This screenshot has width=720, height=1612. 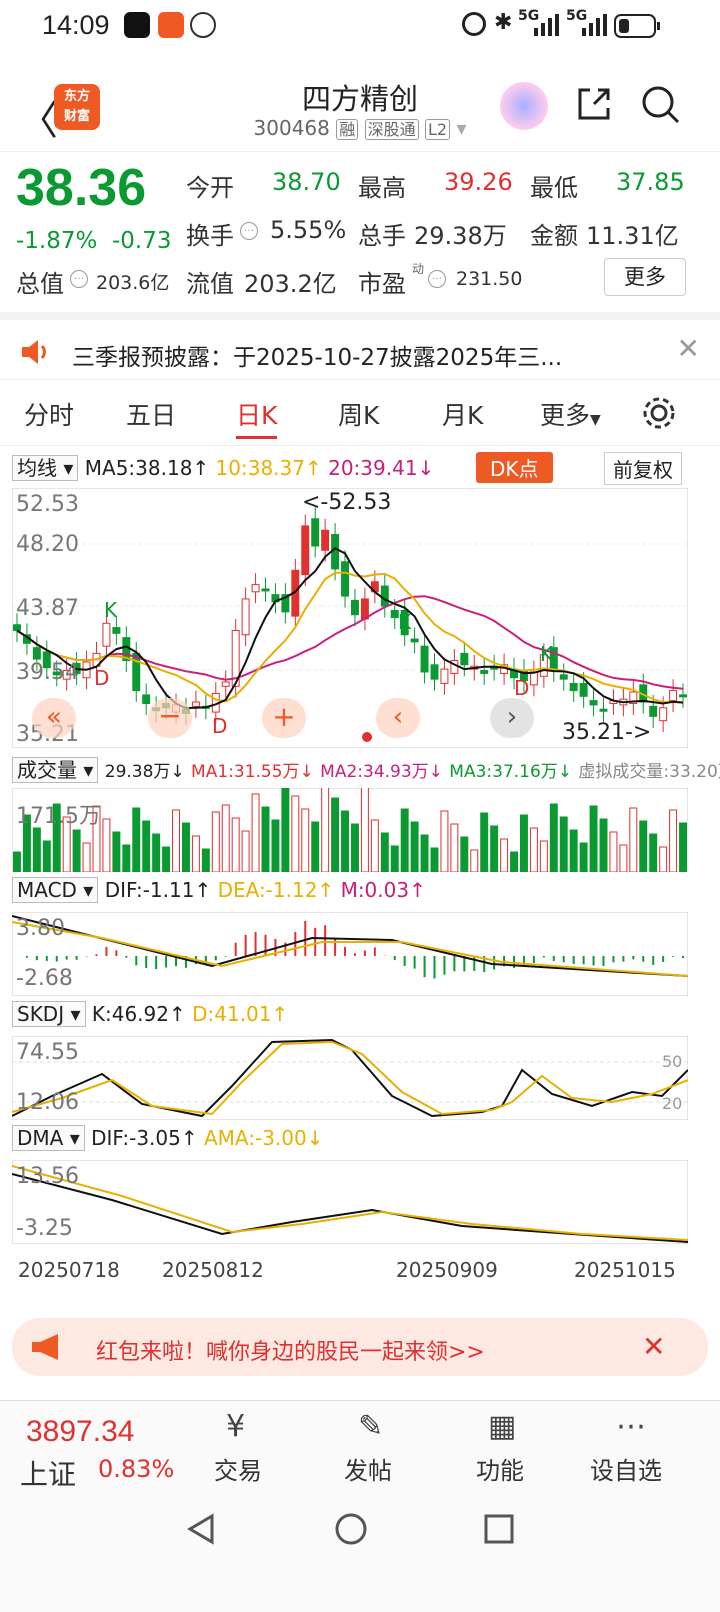 I want to click on function-button: 功能, so click(x=500, y=1468).